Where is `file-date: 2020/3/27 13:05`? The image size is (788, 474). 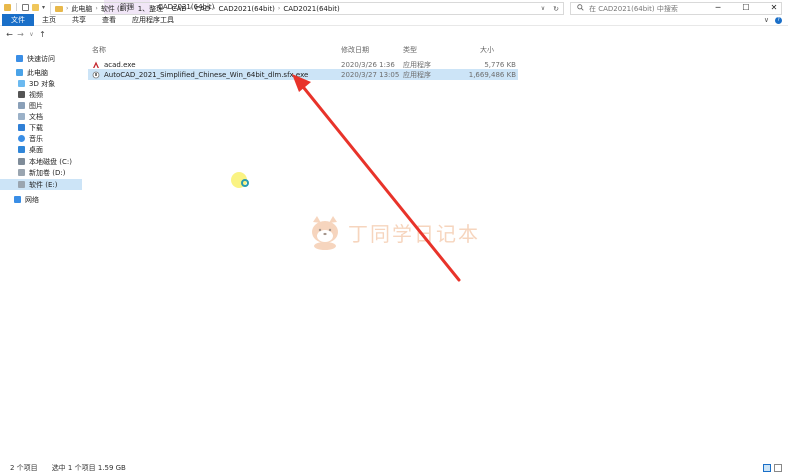
file-date: 2020/3/27 13:05 is located at coordinates (370, 74).